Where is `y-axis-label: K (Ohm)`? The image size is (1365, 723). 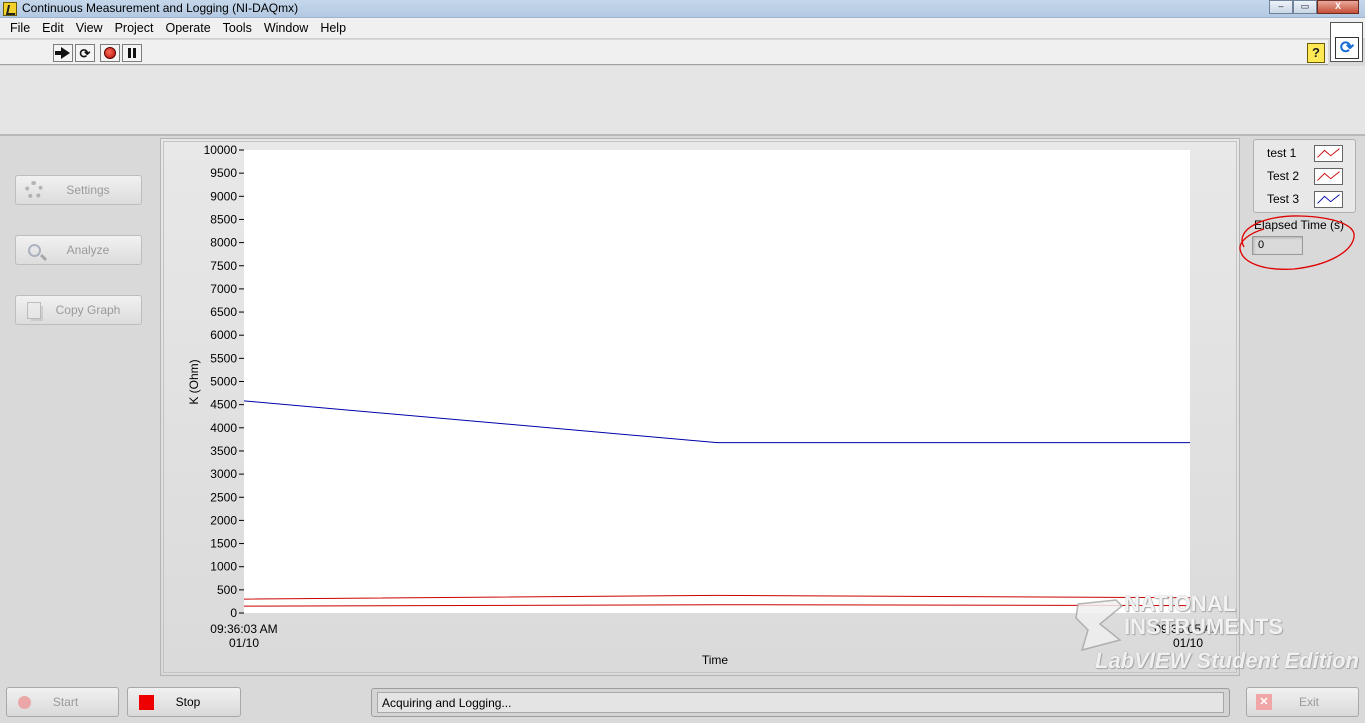 y-axis-label: K (Ohm) is located at coordinates (194, 381).